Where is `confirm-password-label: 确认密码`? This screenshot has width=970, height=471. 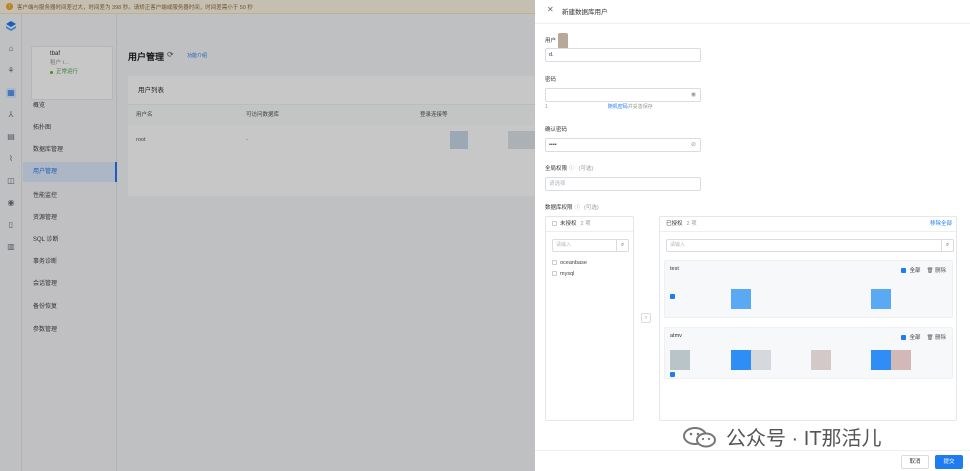
confirm-password-label: 确认密码 is located at coordinates (556, 130).